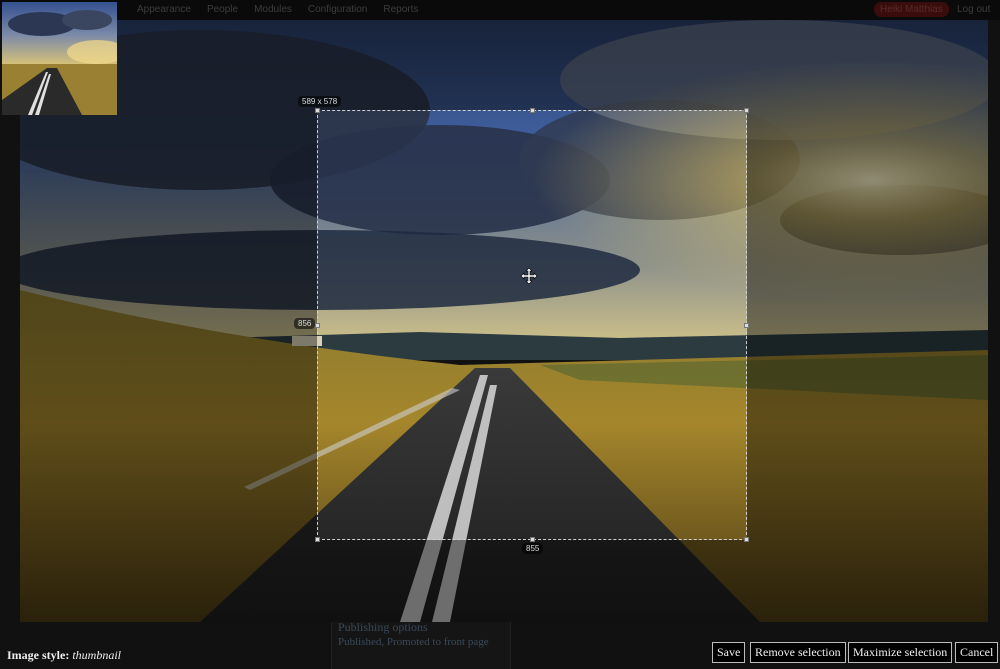  Describe the element at coordinates (273, 9) in the screenshot. I see `toolbar-nav-modules: Modules` at that location.